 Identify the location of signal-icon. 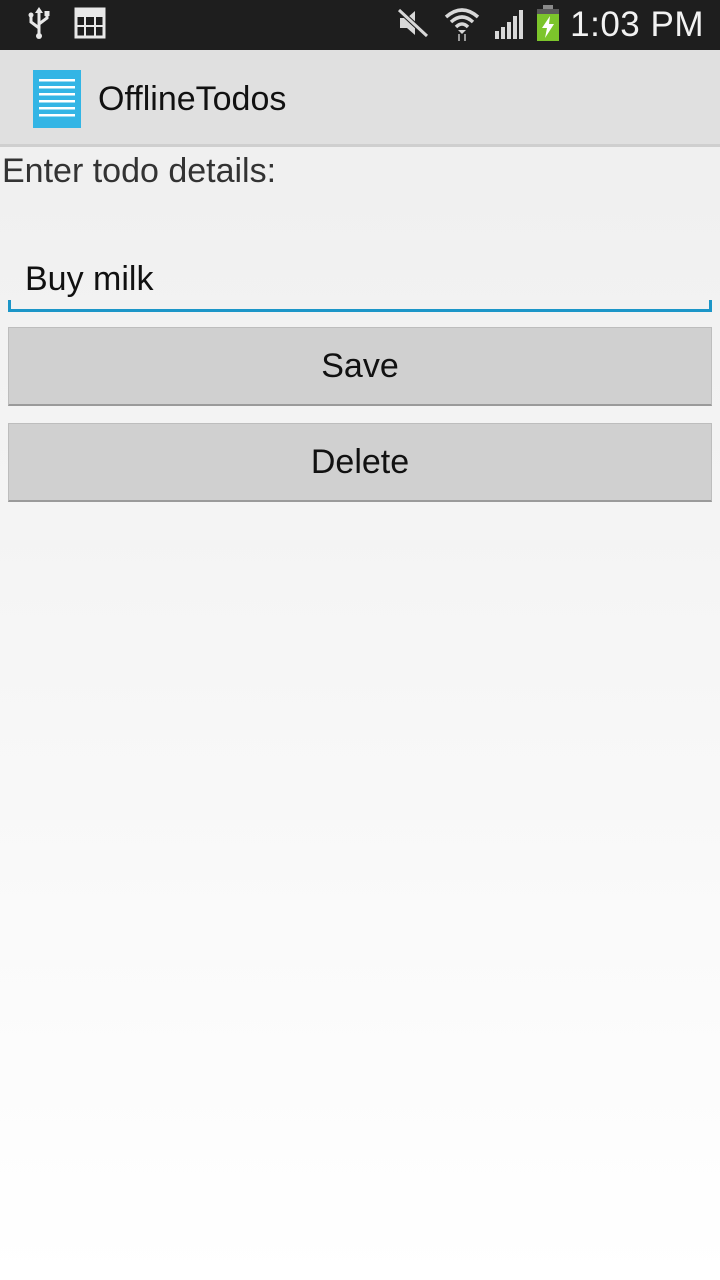
(511, 25).